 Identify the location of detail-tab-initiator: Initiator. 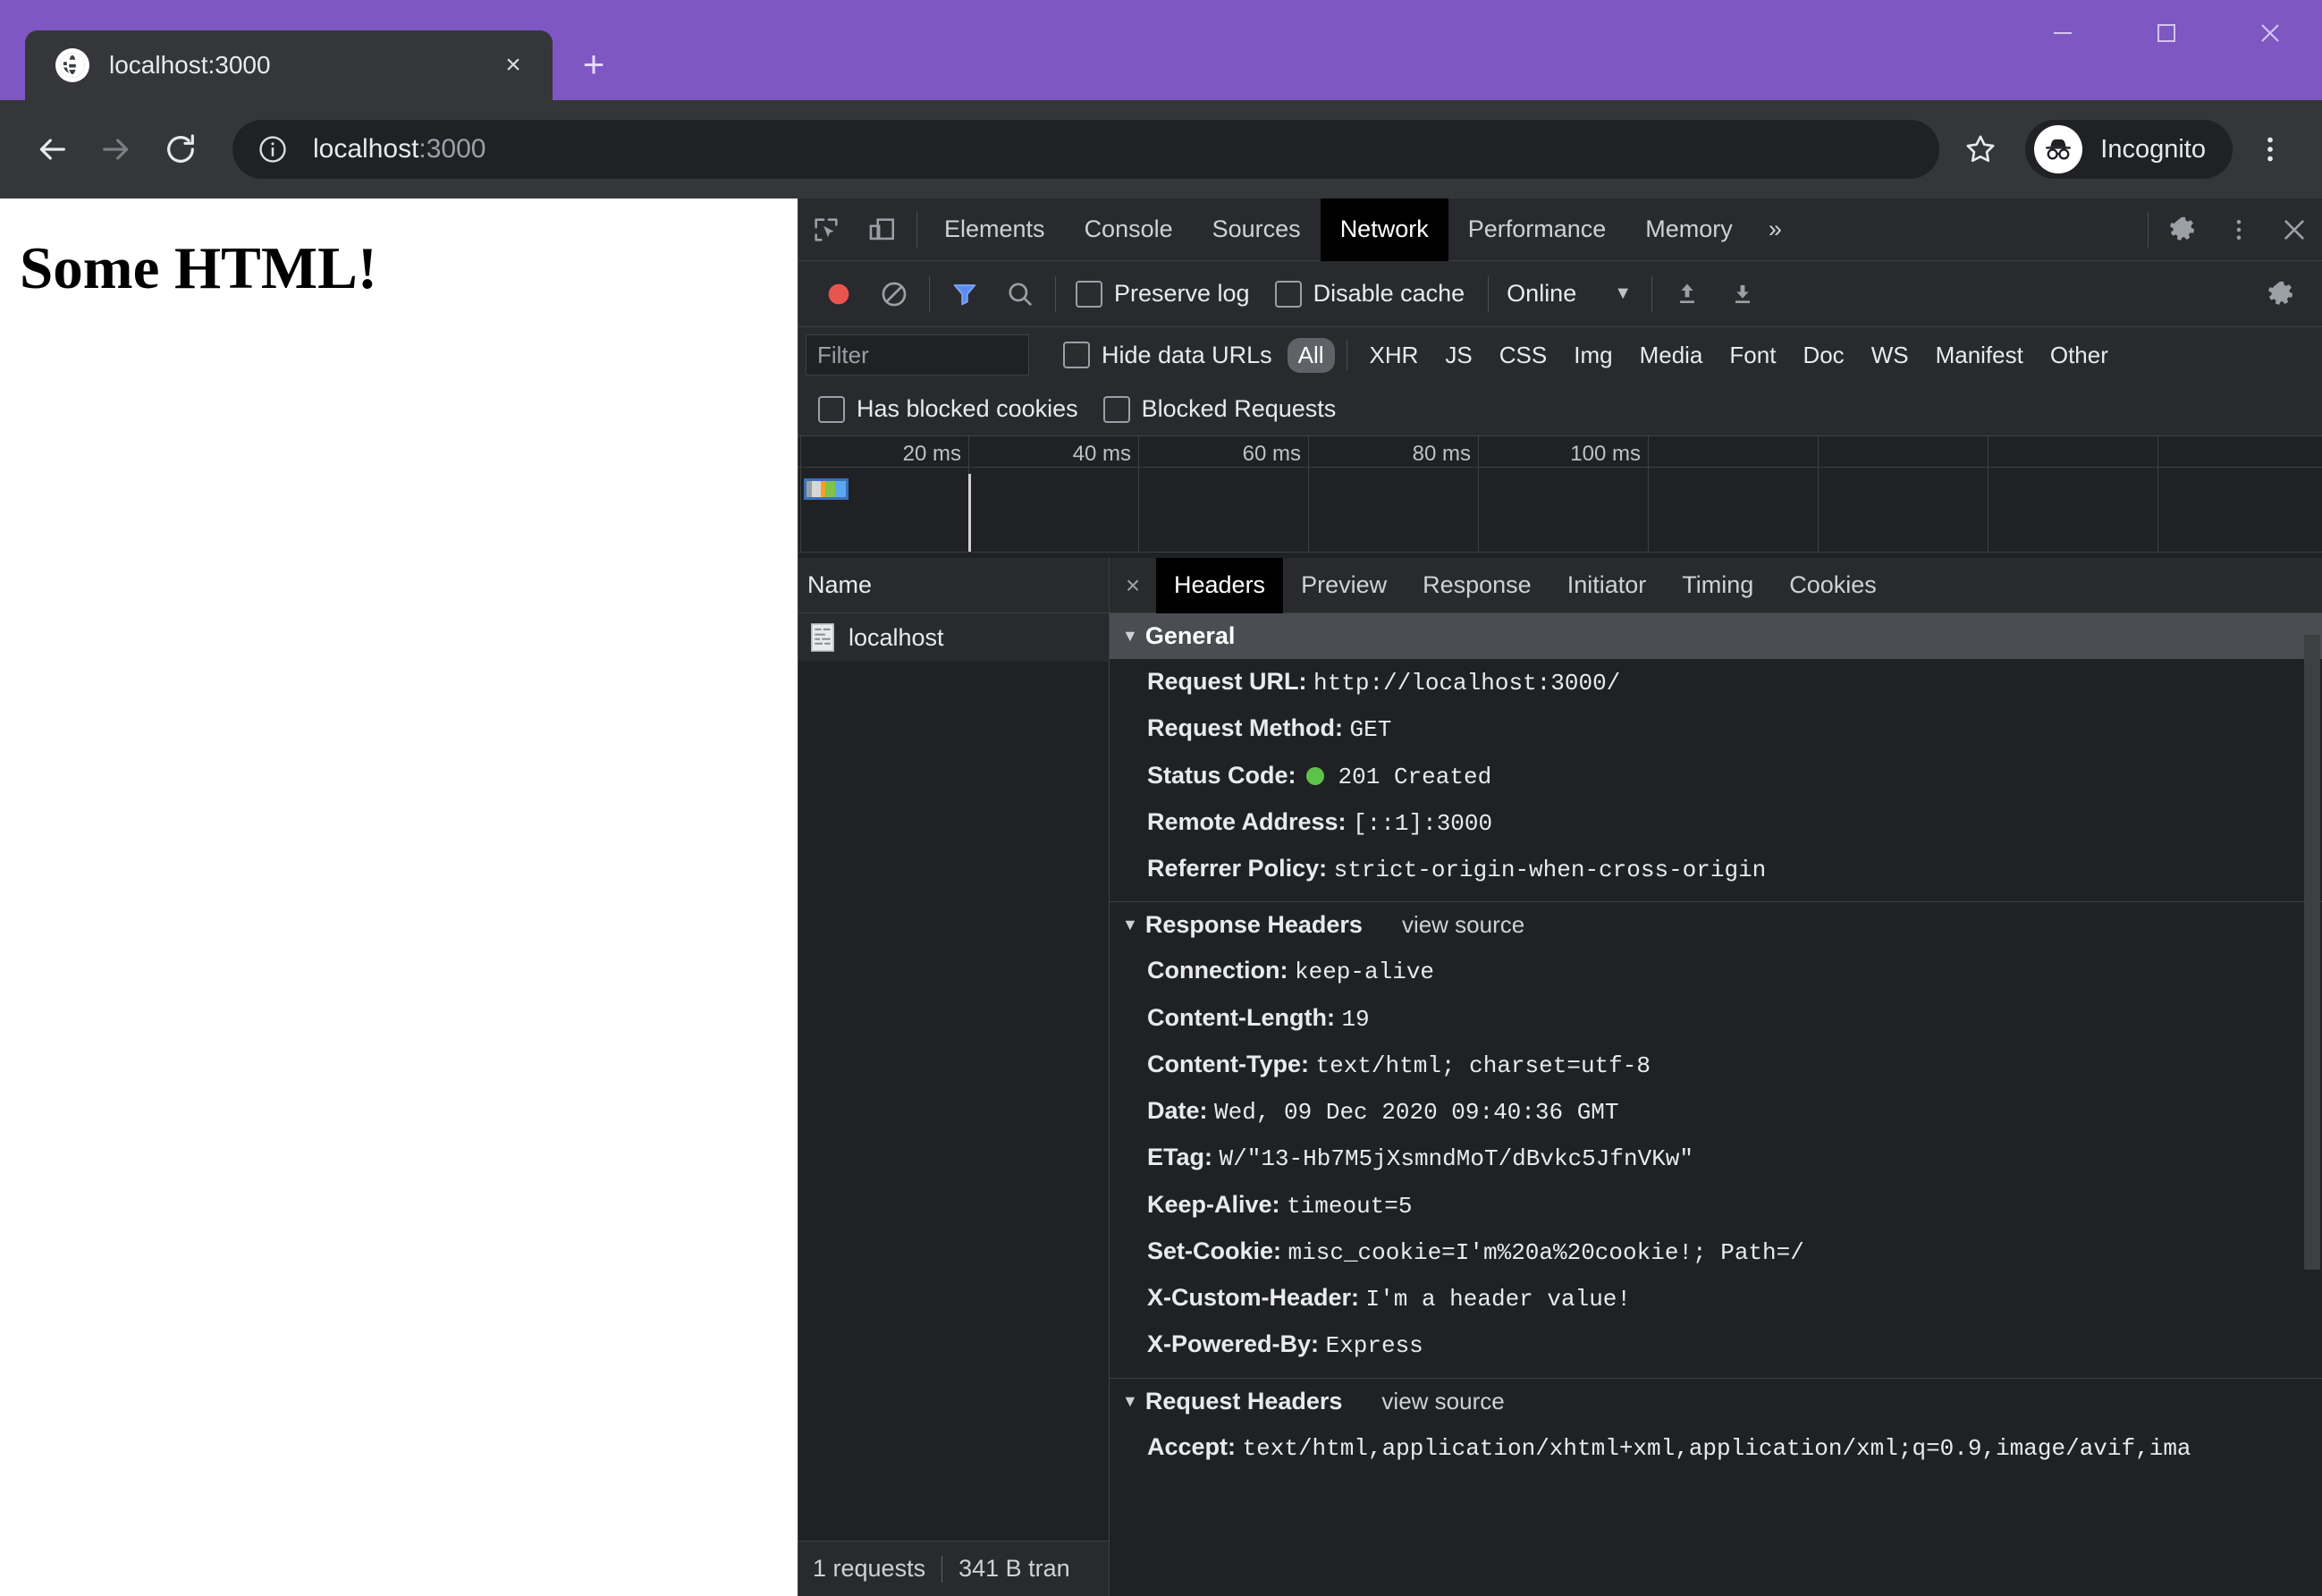
(1607, 585).